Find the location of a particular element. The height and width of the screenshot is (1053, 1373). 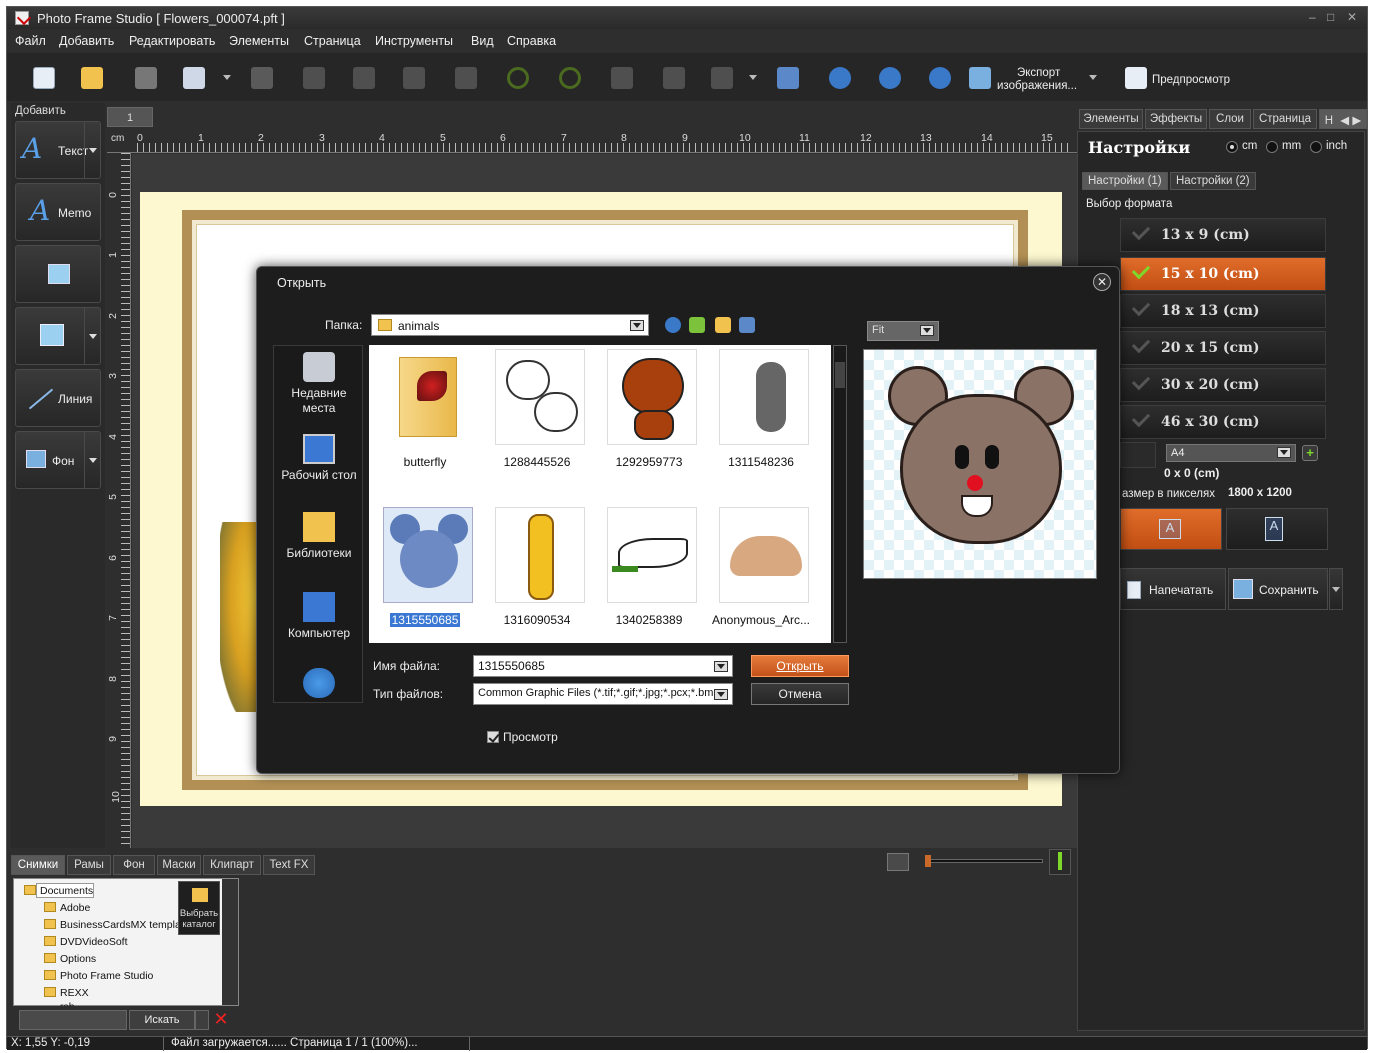

back-icon is located at coordinates (673, 325).